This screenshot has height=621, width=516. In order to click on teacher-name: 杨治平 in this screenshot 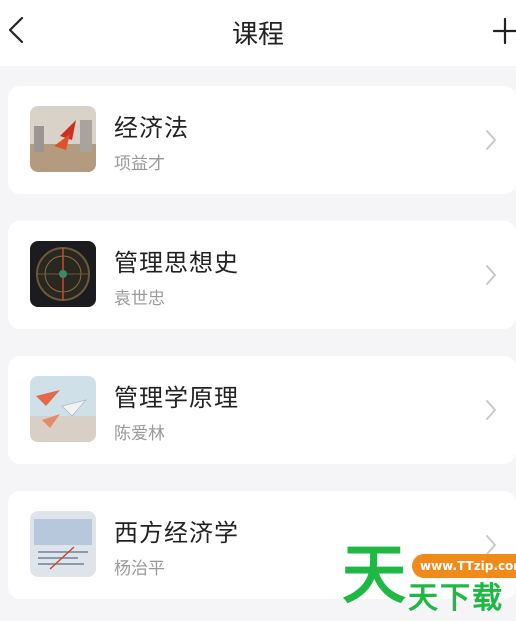, I will do `click(139, 569)`.